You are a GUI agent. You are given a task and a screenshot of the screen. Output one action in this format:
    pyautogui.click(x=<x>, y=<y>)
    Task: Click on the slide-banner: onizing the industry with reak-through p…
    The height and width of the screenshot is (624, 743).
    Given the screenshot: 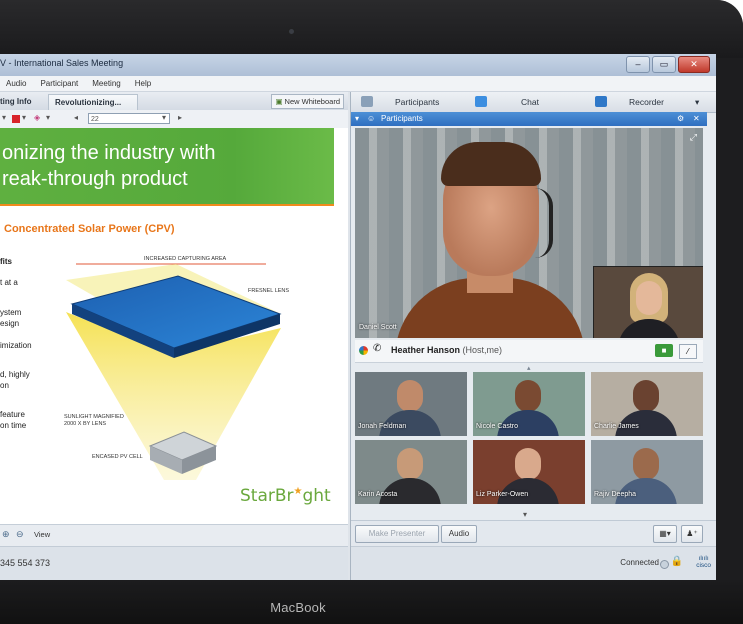 What is the action you would take?
    pyautogui.click(x=167, y=166)
    